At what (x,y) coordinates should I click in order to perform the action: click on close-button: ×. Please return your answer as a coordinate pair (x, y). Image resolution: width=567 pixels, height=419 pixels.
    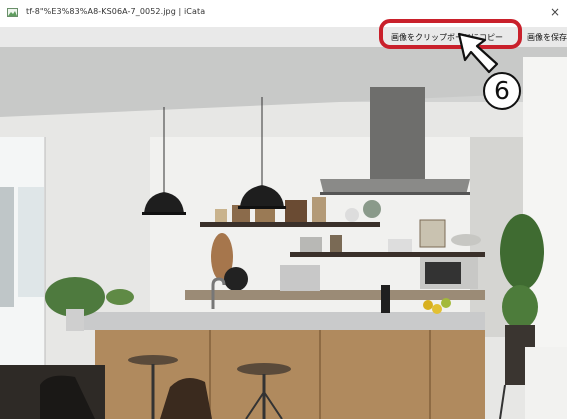
    Looking at the image, I should click on (555, 12).